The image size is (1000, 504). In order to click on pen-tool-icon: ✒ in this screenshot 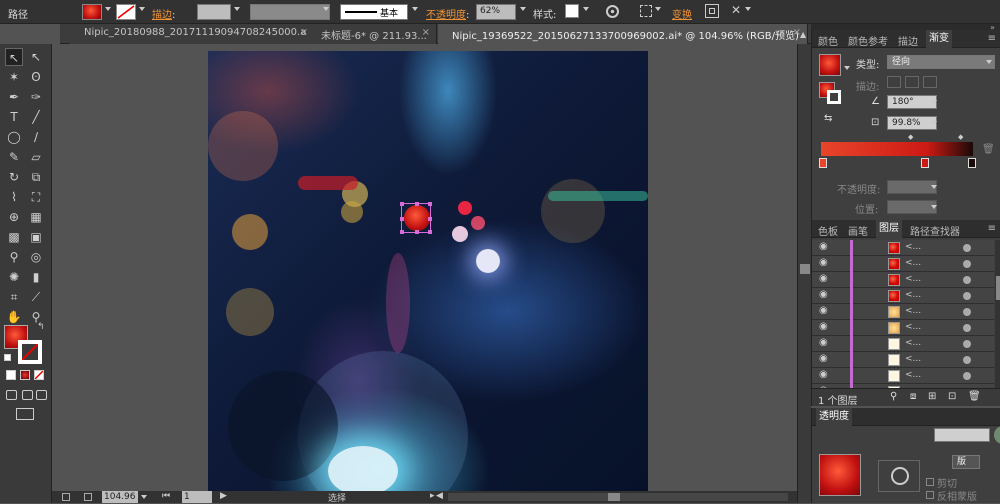, I will do `click(14, 97)`.